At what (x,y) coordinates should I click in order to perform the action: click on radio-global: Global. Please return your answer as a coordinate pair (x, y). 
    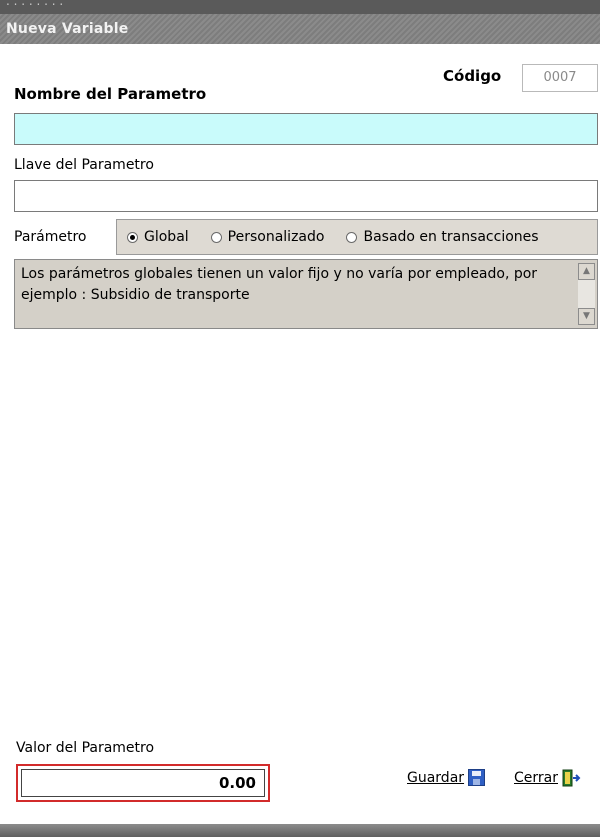
    Looking at the image, I should click on (158, 237).